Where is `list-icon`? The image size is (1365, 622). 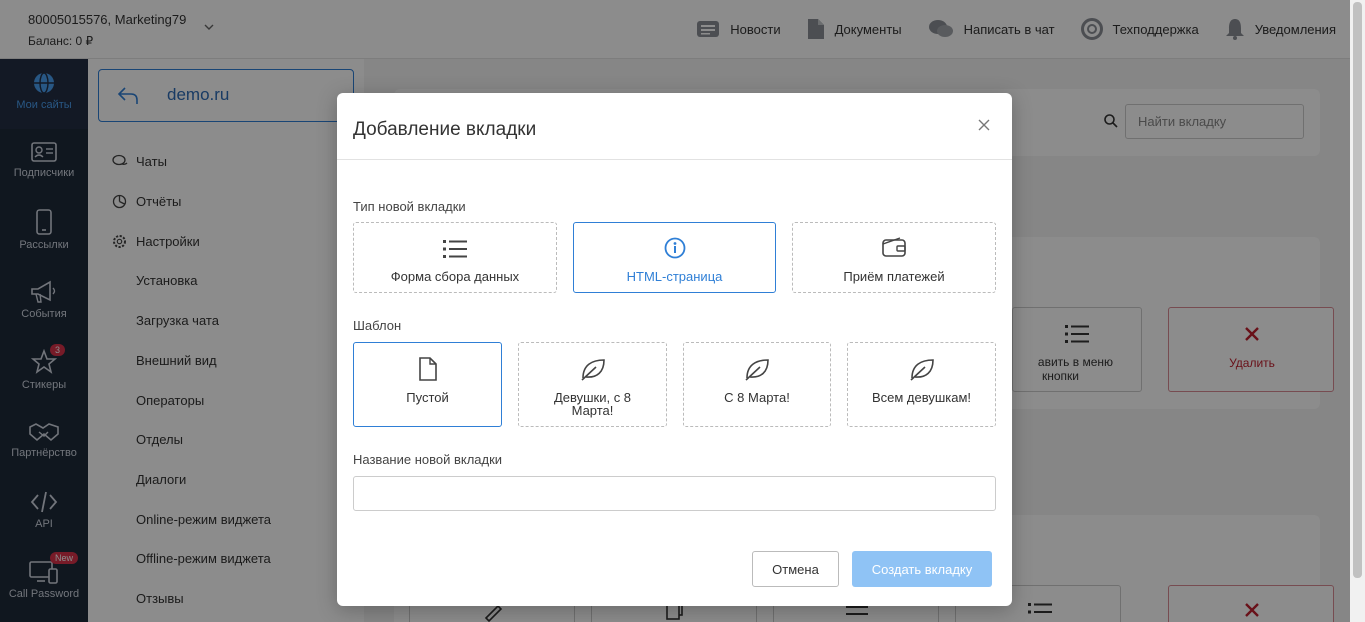
list-icon is located at coordinates (455, 249).